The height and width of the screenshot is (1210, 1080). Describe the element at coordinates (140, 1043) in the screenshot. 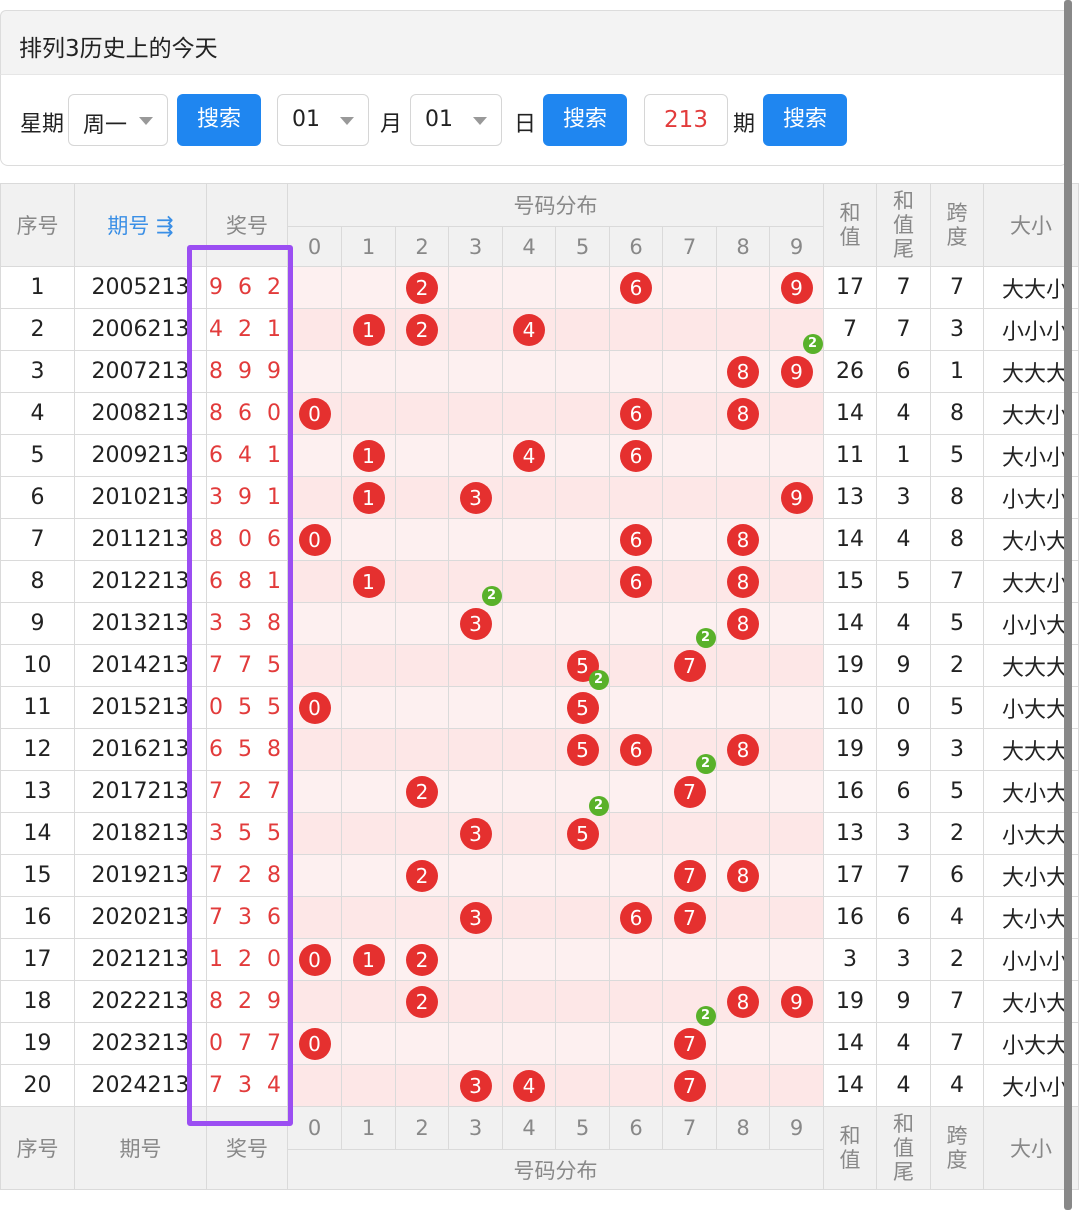

I see `period-cell: 2023213` at that location.